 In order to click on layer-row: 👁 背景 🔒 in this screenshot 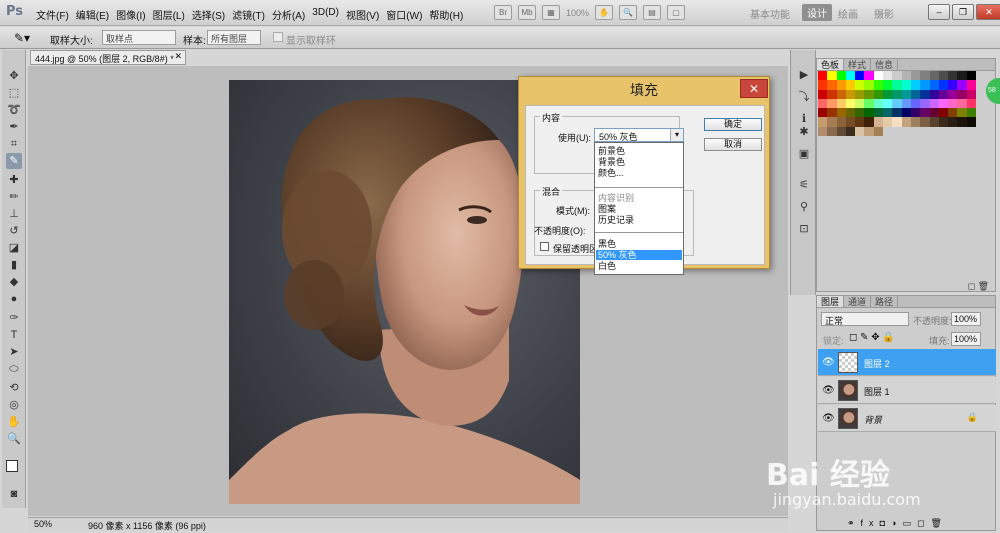, I will do `click(907, 418)`.